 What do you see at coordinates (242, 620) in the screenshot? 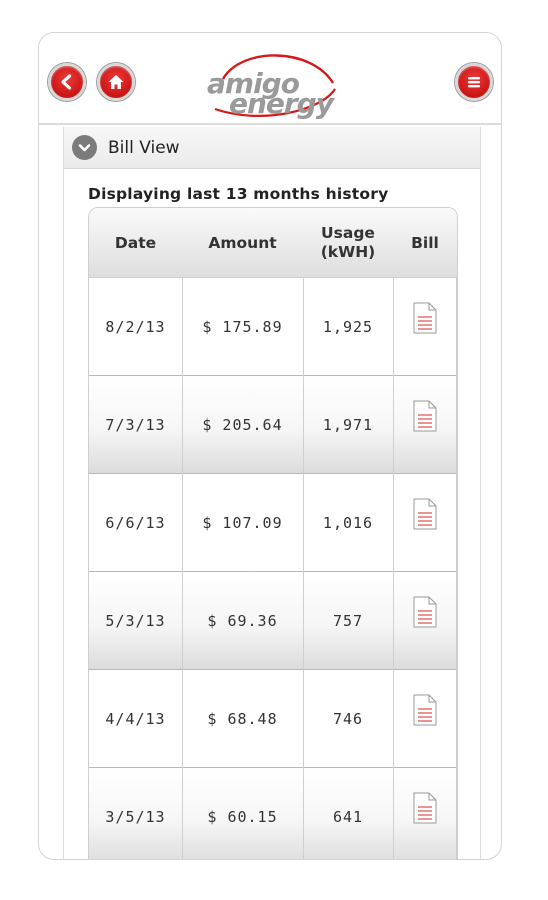
I see `amount-cell: $ 69.36` at bounding box center [242, 620].